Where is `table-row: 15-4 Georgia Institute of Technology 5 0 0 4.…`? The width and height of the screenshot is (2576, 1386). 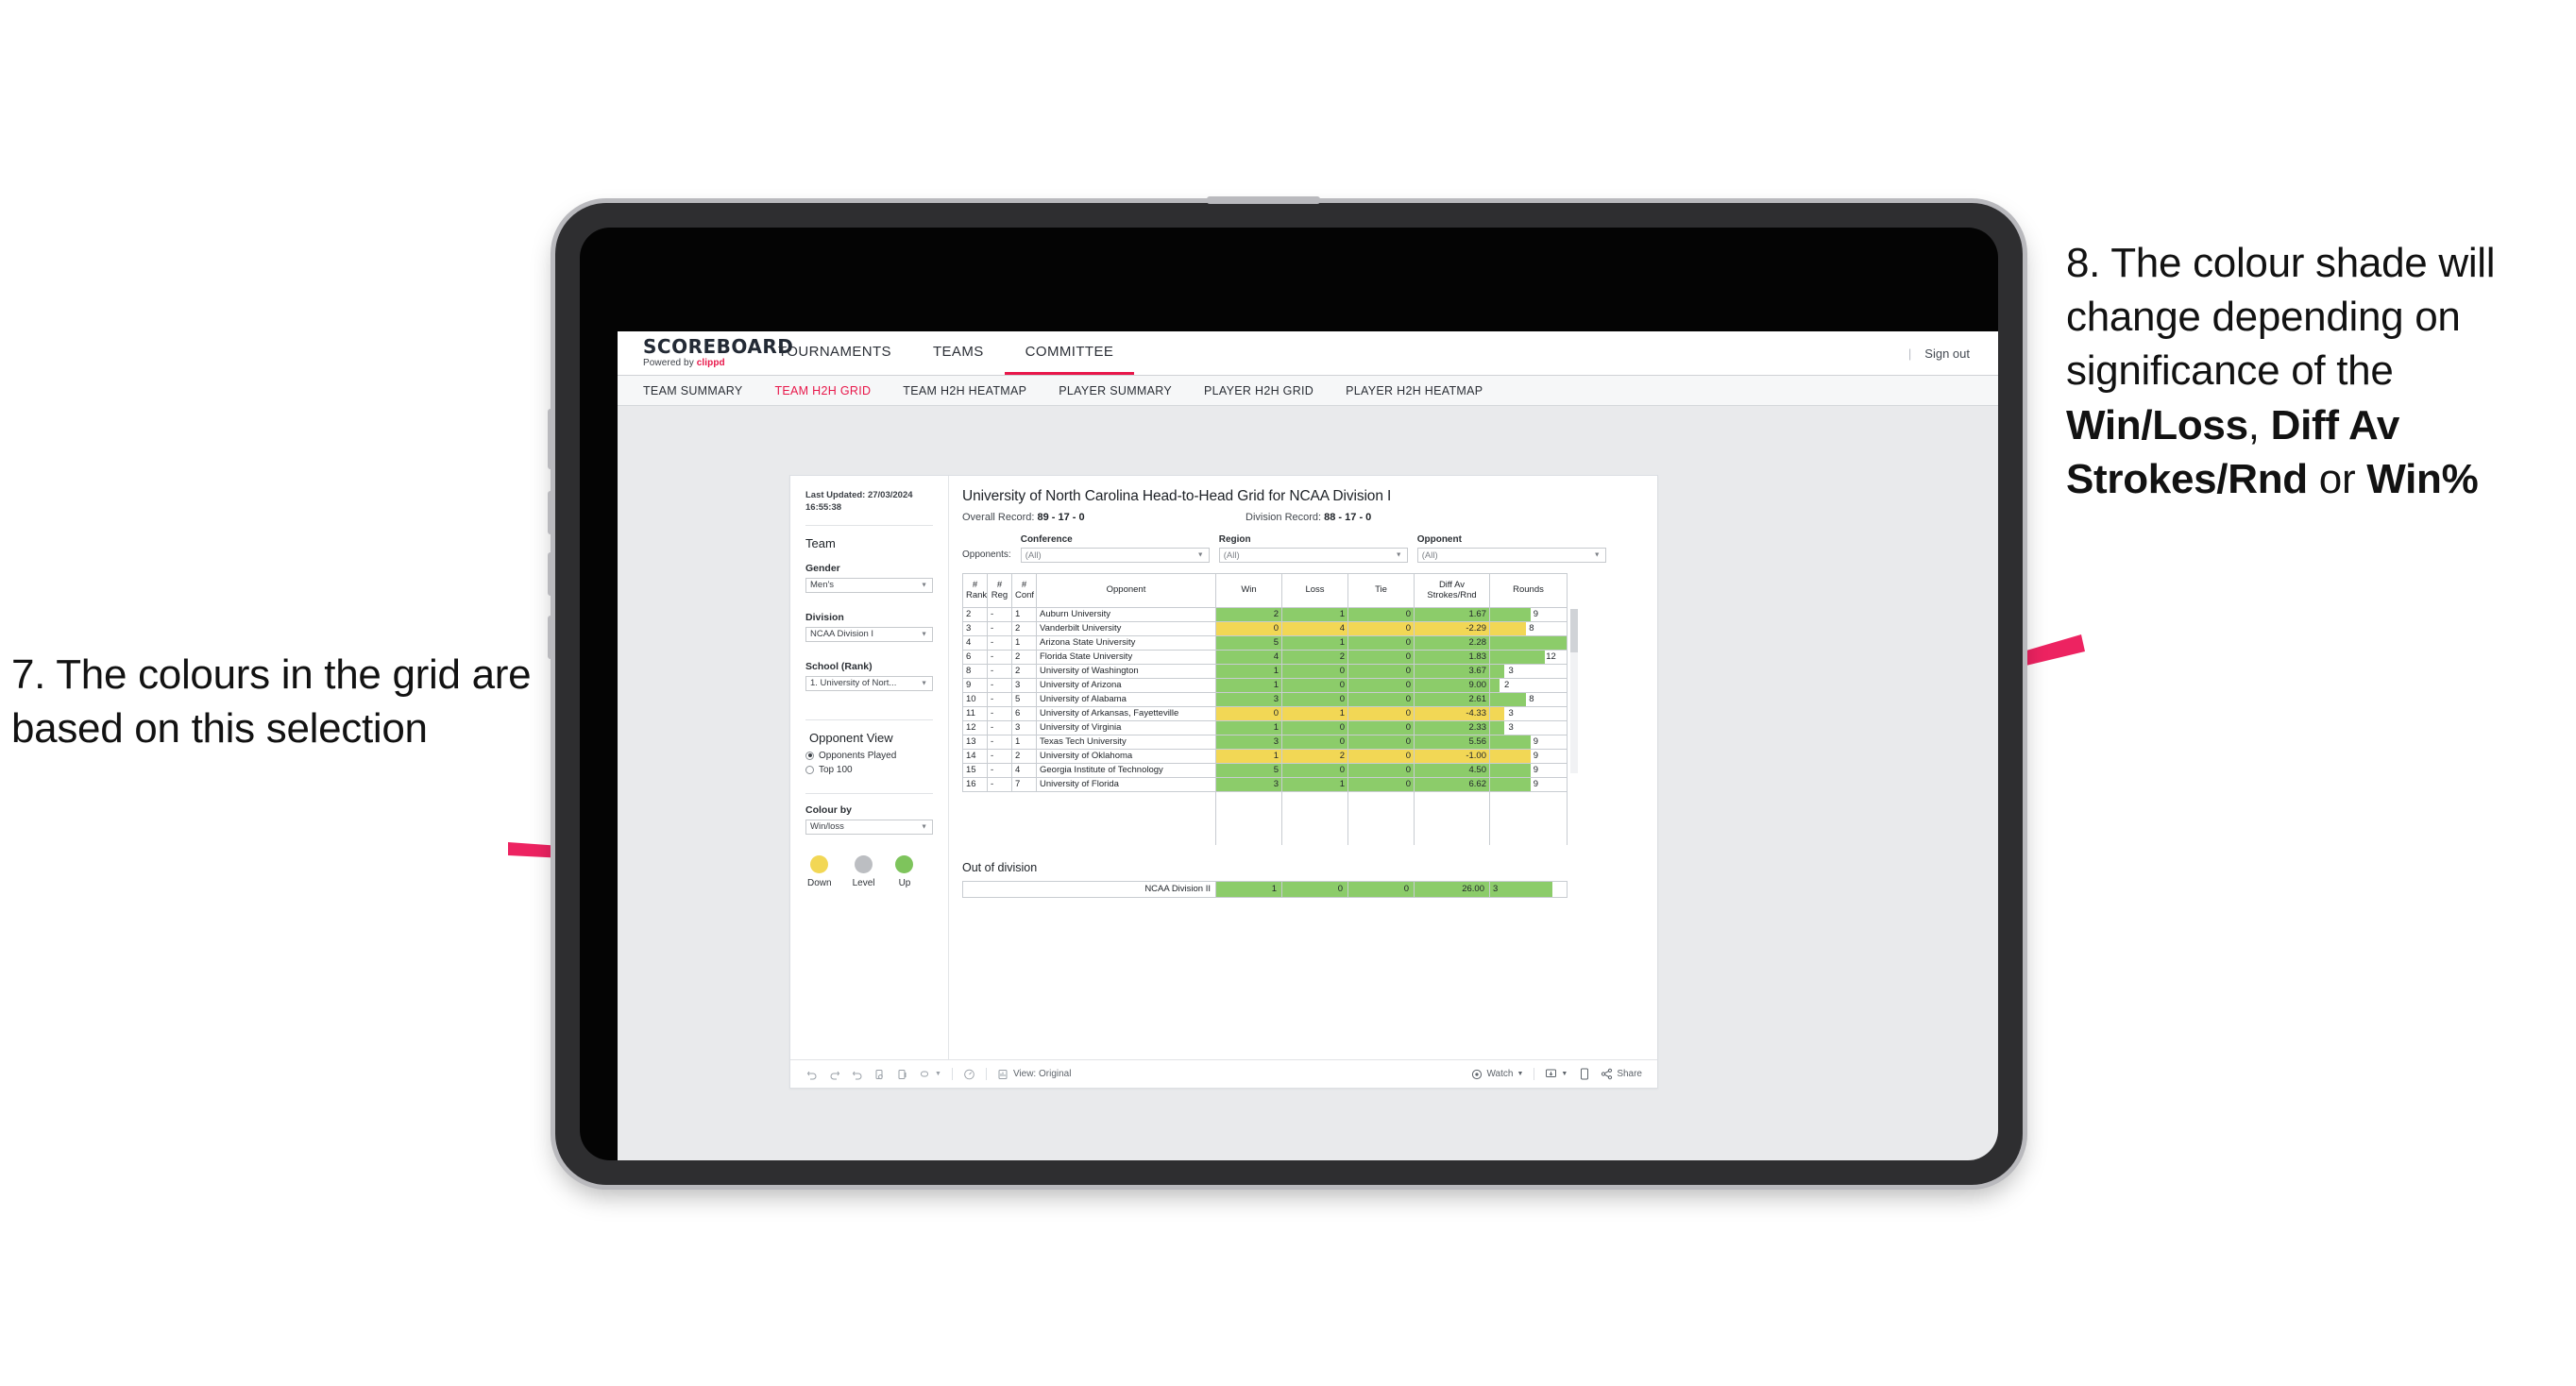 table-row: 15-4 Georgia Institute of Technology 5 0 0 4.… is located at coordinates (1265, 771).